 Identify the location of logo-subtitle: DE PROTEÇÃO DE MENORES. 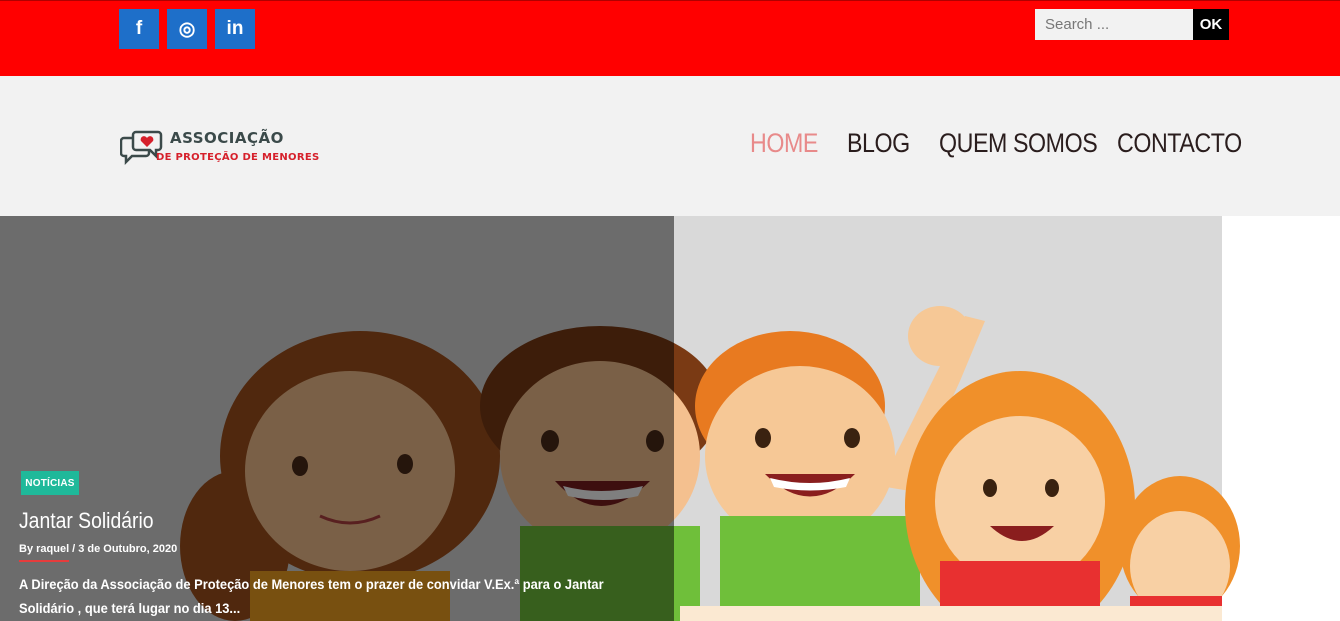
(238, 157).